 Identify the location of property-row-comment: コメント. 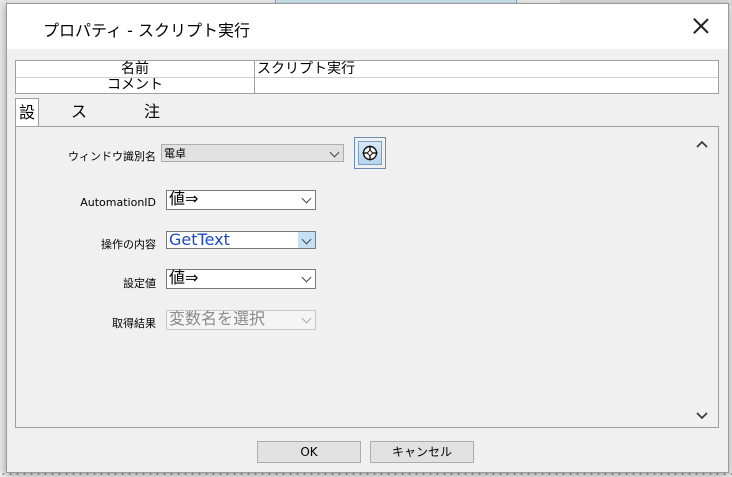
(367, 85).